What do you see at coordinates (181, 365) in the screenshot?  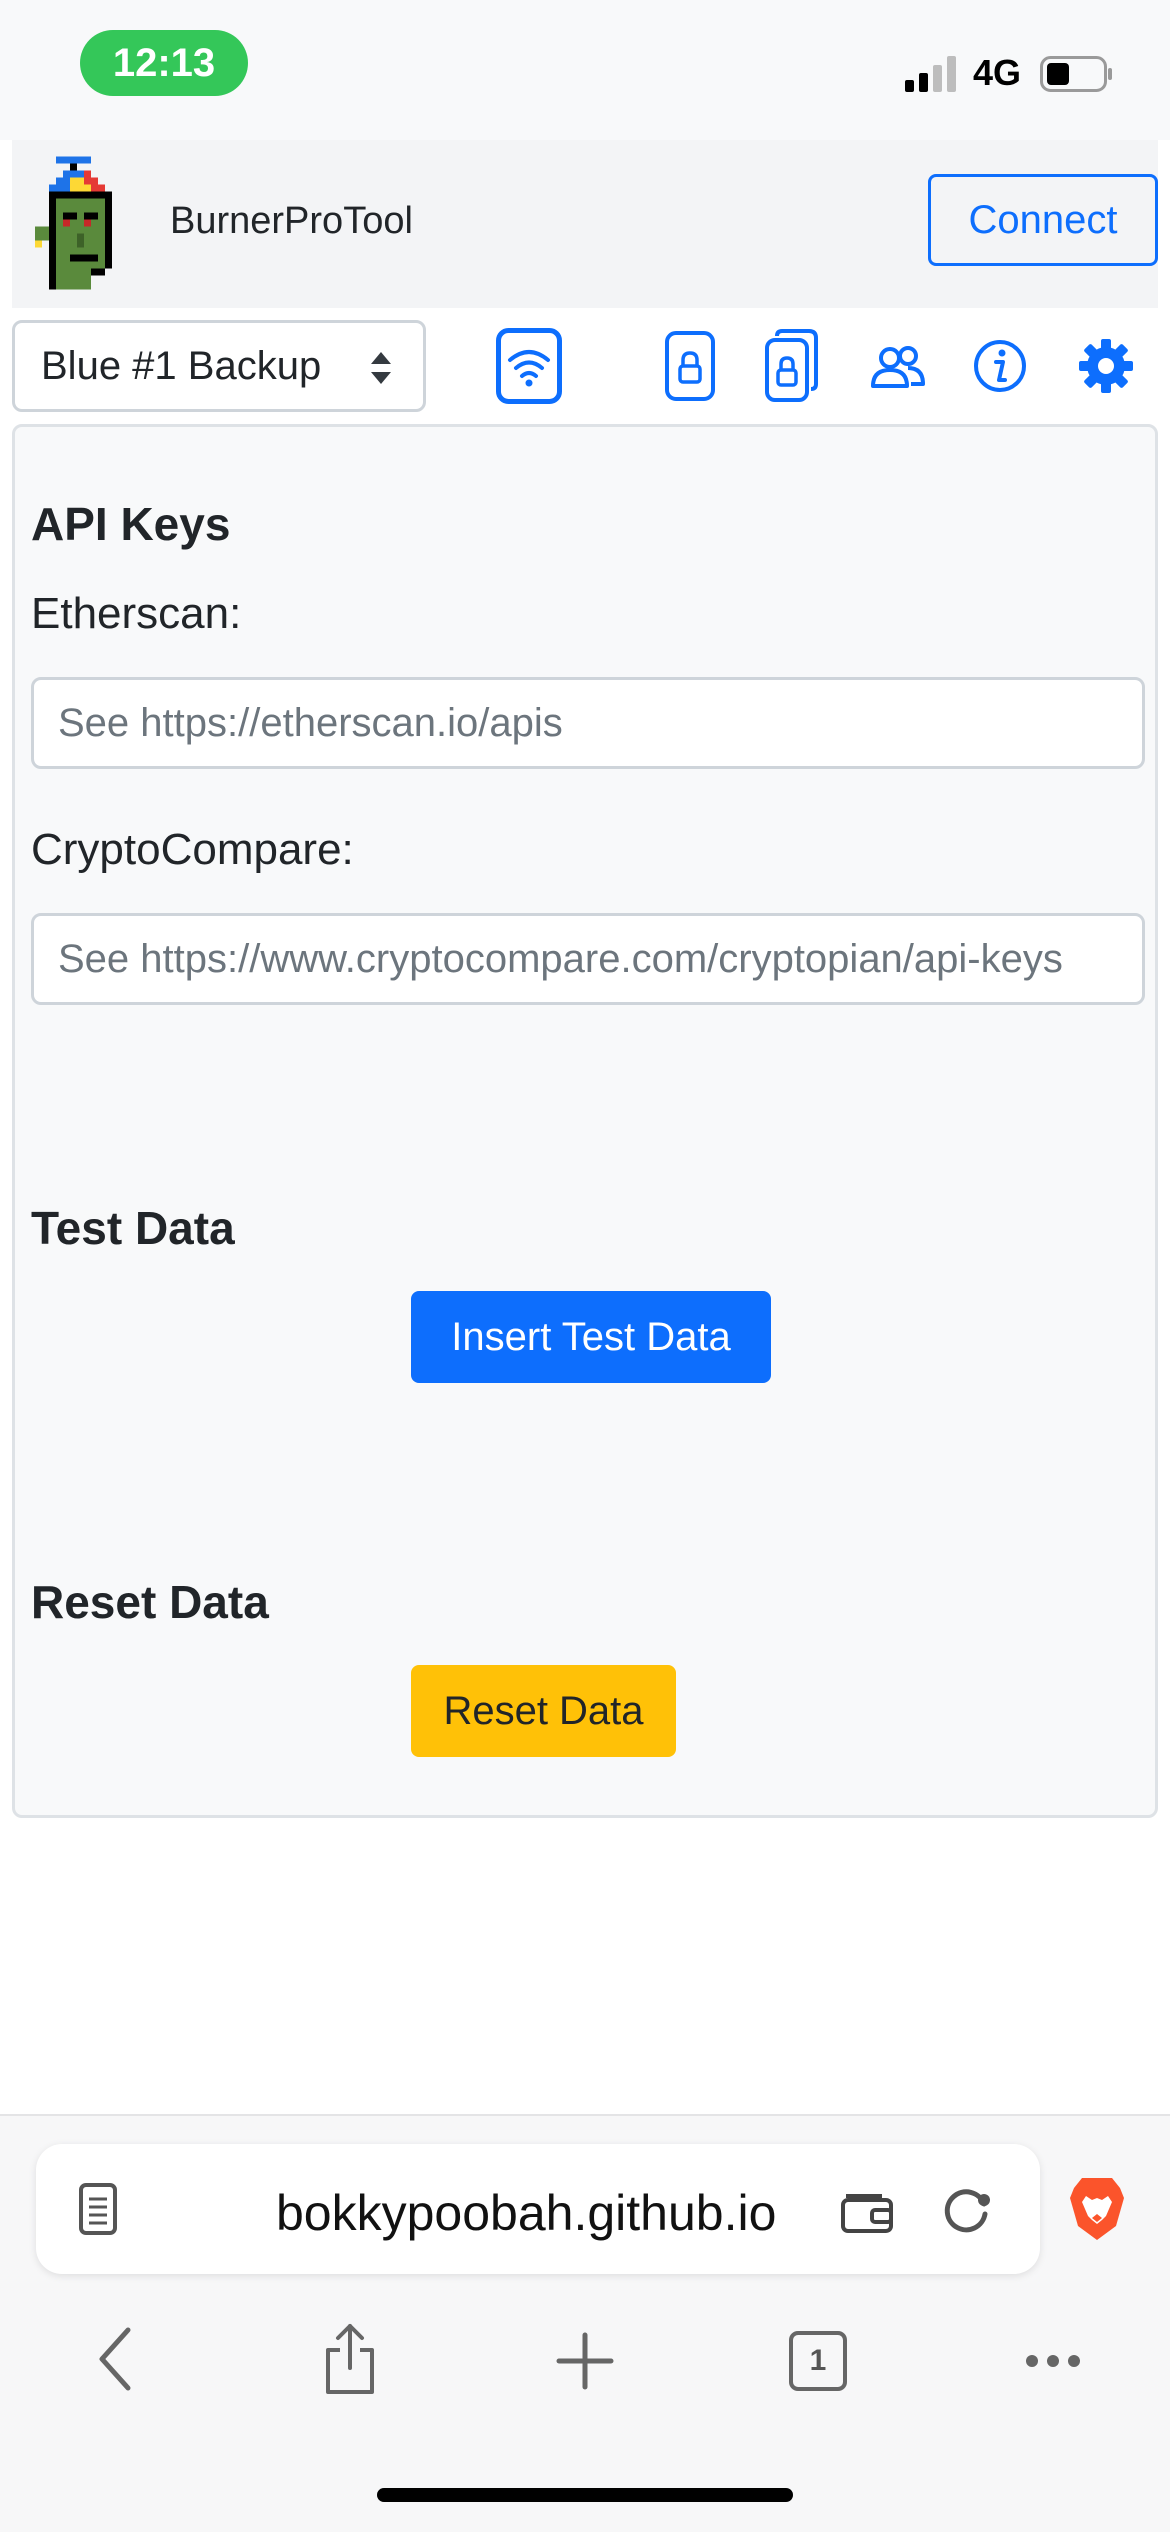 I see `account-select-value: Blue #1 Backup` at bounding box center [181, 365].